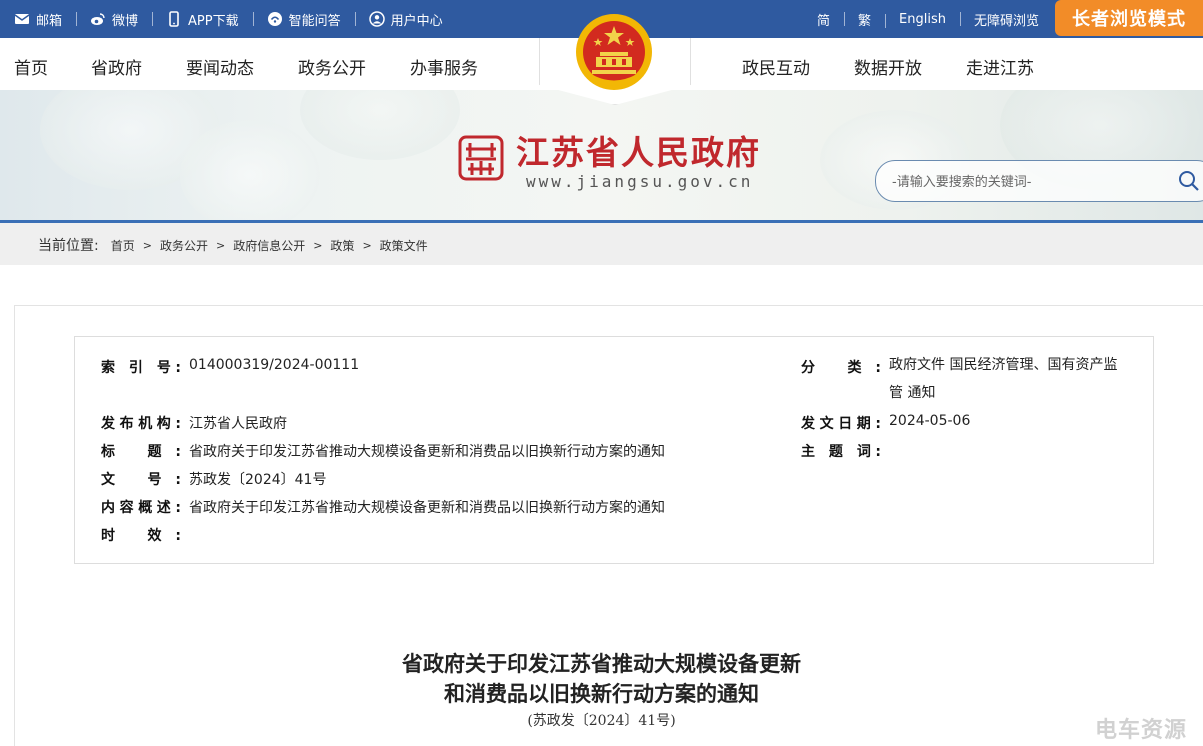 The width and height of the screenshot is (1203, 746). Describe the element at coordinates (274, 365) in the screenshot. I see `meta-value-index: 014000319/2024-00111` at that location.